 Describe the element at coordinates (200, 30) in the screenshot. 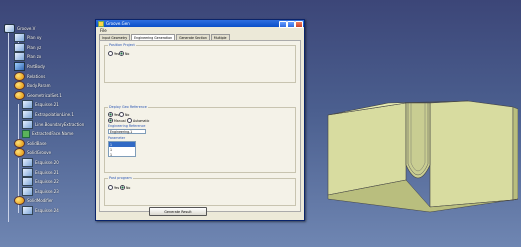

I see `menu-bar: File` at that location.